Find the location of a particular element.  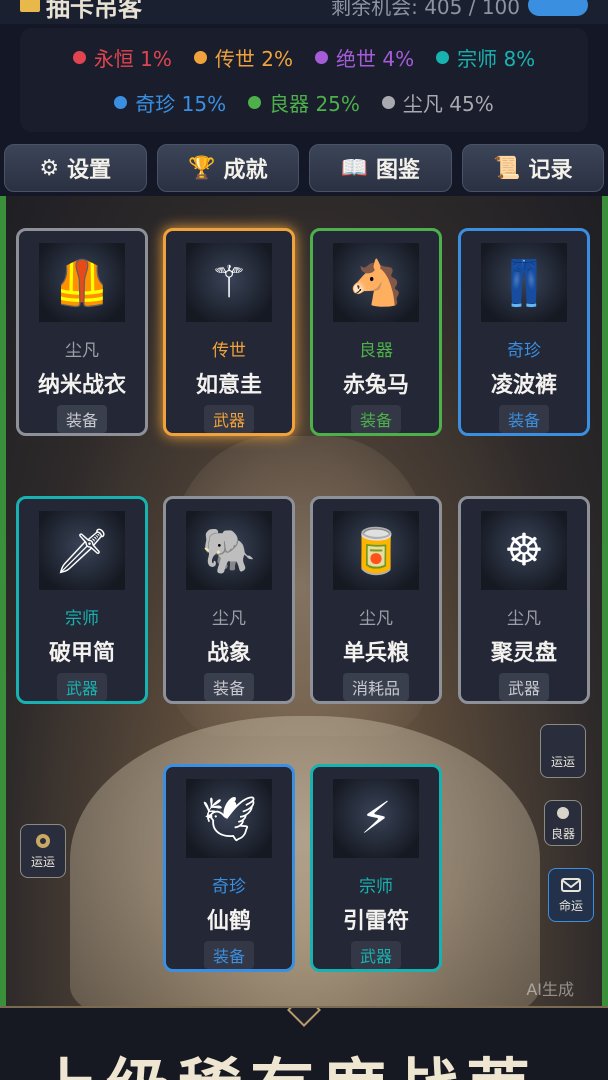

item-type-badge: 消耗品 is located at coordinates (375, 687).